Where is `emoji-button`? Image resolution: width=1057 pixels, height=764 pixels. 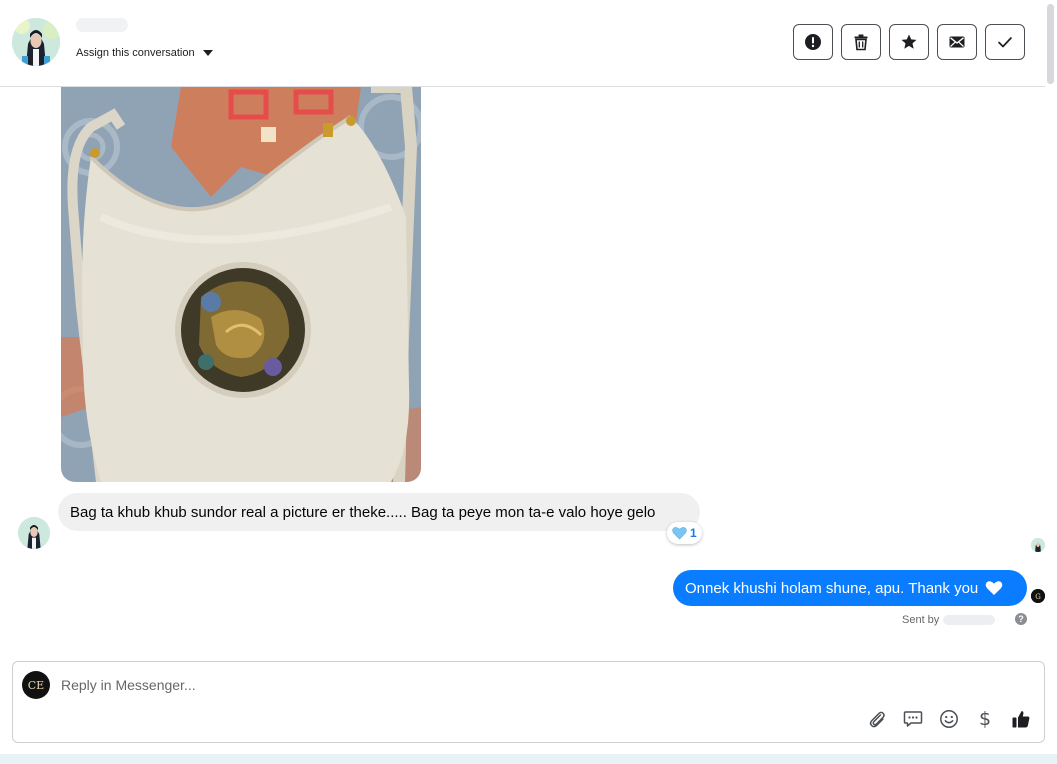 emoji-button is located at coordinates (949, 719).